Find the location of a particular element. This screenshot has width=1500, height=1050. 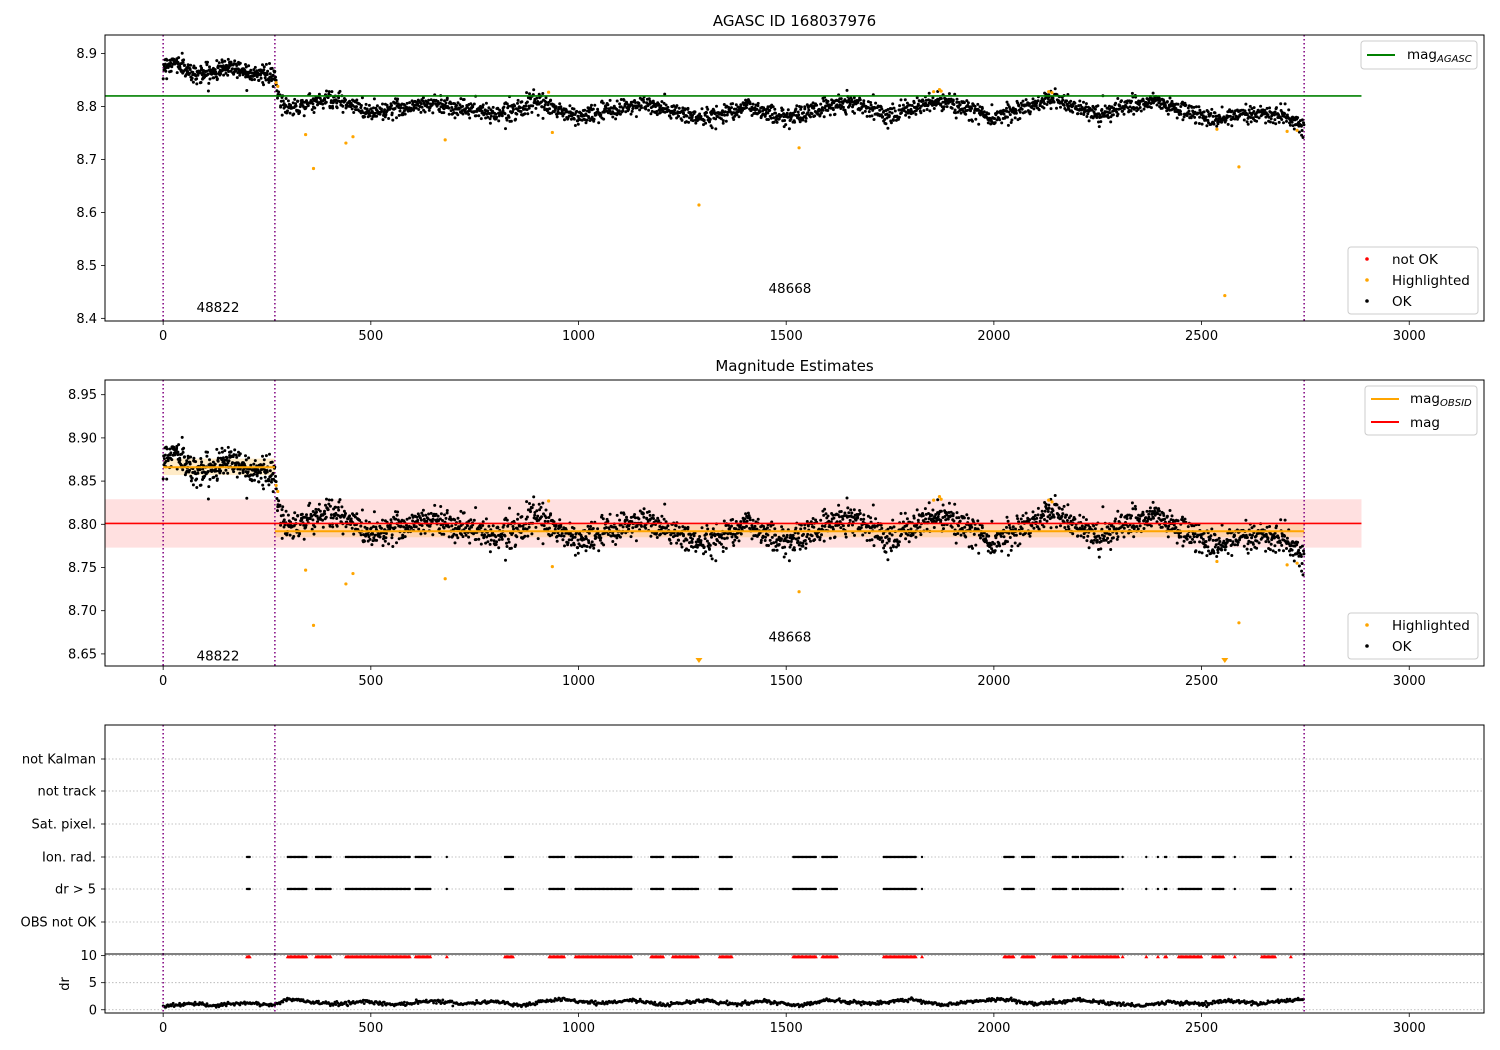

legend-swatch-not-ok is located at coordinates (1367, 259).